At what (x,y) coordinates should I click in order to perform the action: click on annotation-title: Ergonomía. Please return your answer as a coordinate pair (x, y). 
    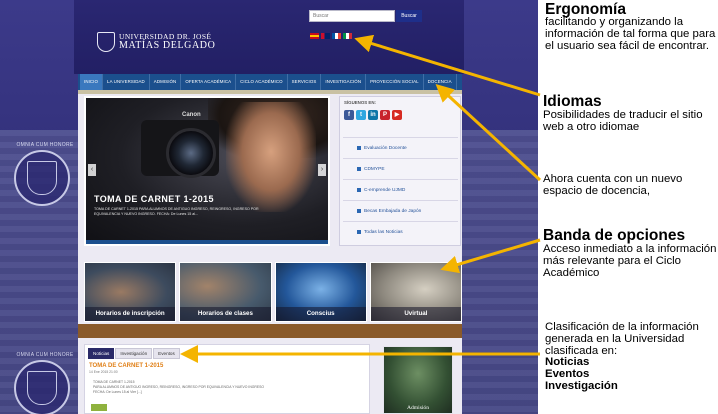
    Looking at the image, I should click on (585, 9).